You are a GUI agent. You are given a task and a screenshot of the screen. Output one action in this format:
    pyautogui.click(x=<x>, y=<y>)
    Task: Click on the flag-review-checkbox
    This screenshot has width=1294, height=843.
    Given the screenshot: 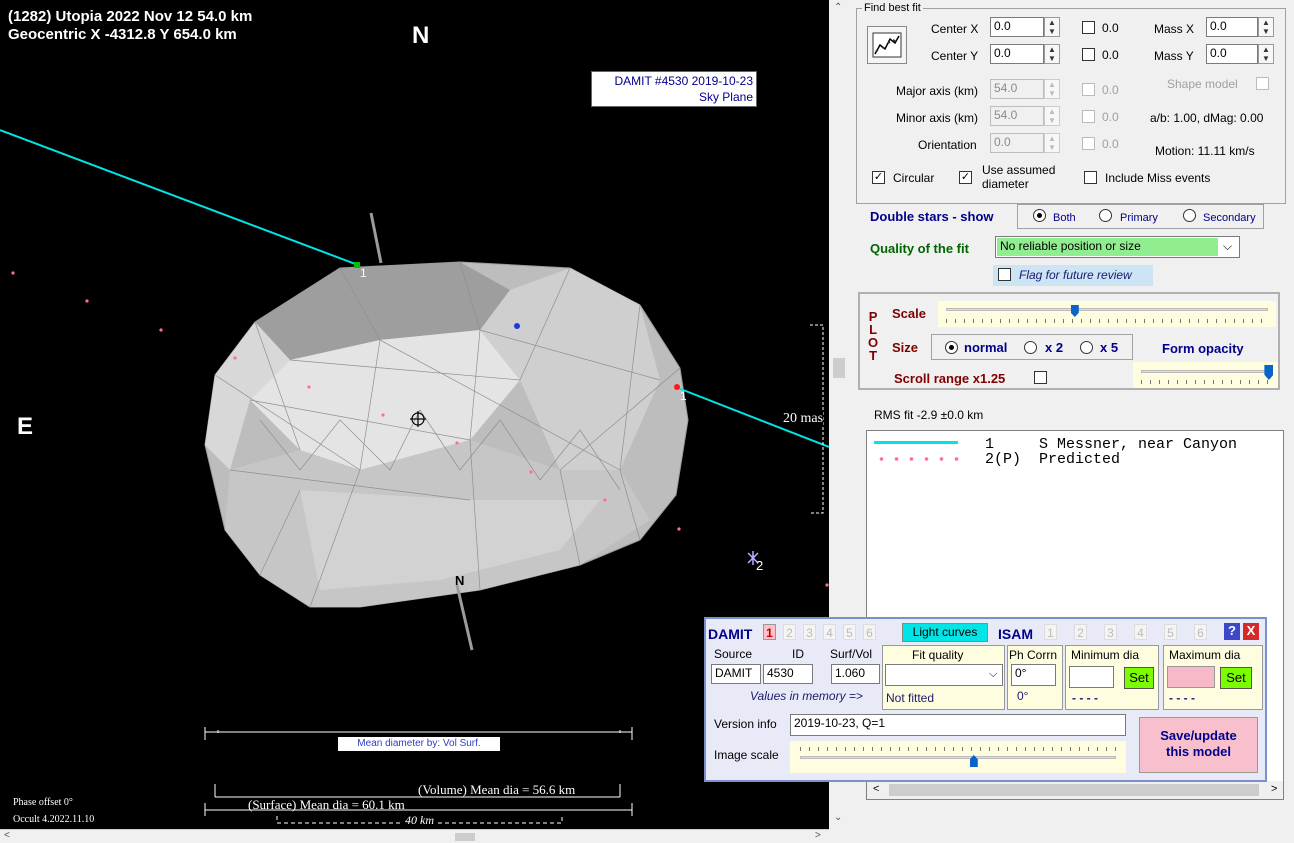 What is the action you would take?
    pyautogui.click(x=1004, y=274)
    